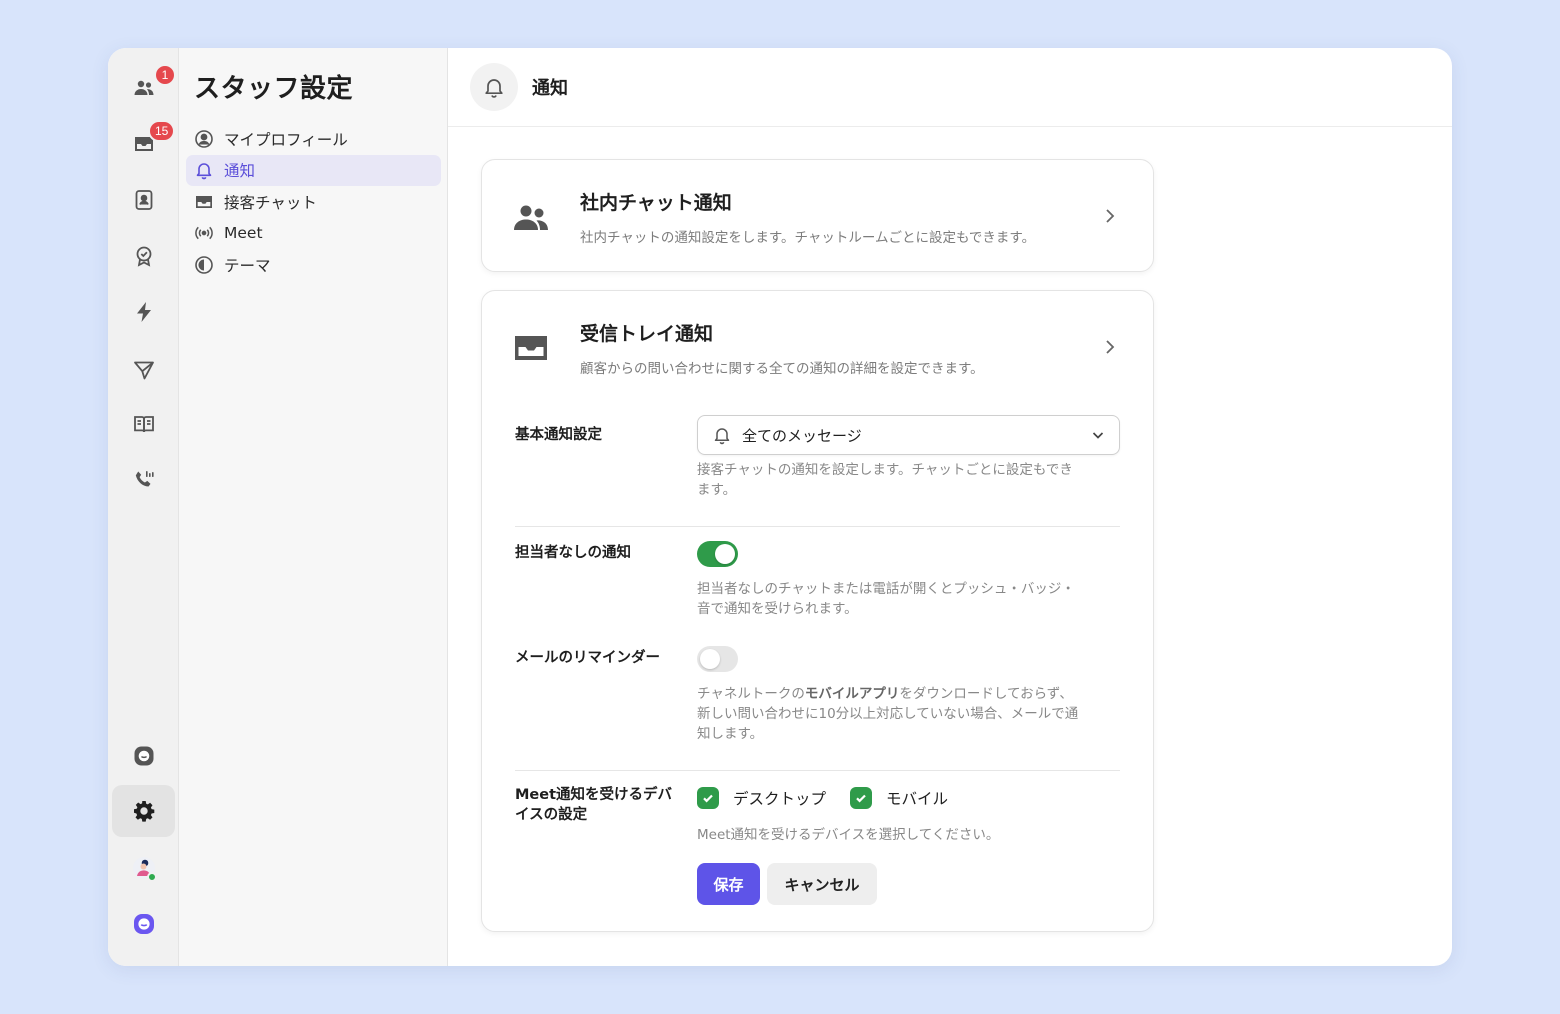 This screenshot has height=1014, width=1560. What do you see at coordinates (152, 877) in the screenshot?
I see `online-status-indicator` at bounding box center [152, 877].